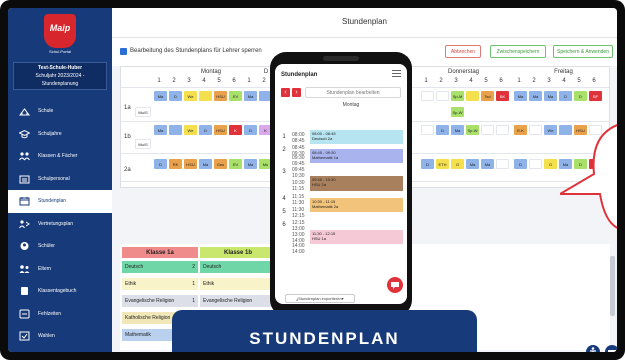 This screenshot has height=360, width=625. Describe the element at coordinates (60, 336) in the screenshot. I see `sidebar-item-wahlen: Wahlen` at that location.